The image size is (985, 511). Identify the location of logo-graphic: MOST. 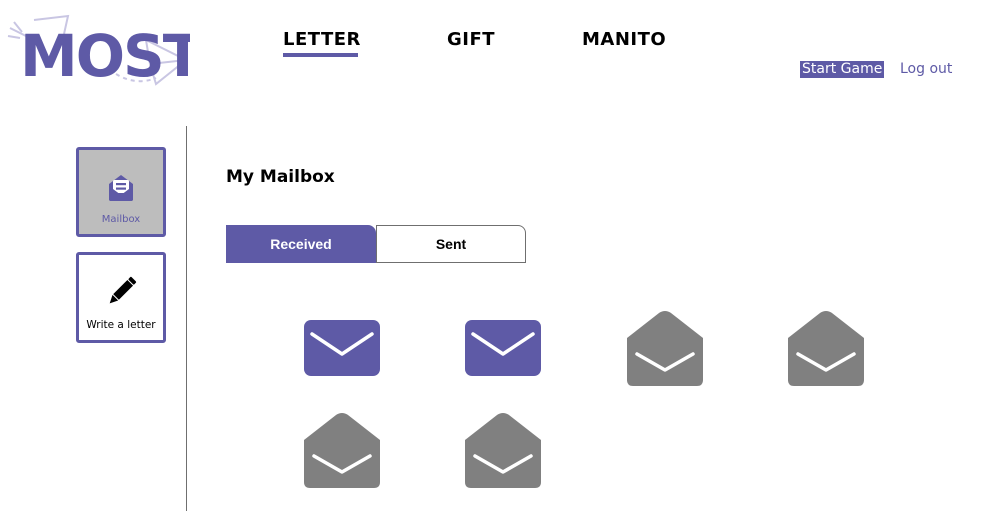
(106, 52).